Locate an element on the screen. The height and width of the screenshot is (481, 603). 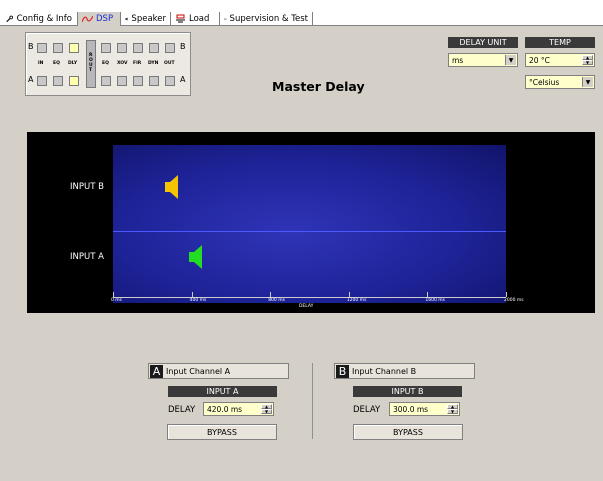
temp-stepper: ▲ ▼ is located at coordinates (587, 60).